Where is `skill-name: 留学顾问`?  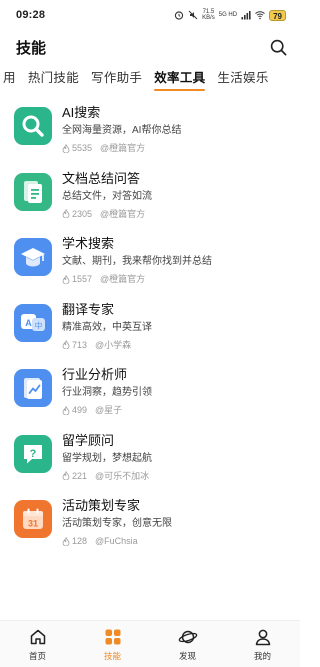
skill-name: 留学顾问 is located at coordinates (88, 440).